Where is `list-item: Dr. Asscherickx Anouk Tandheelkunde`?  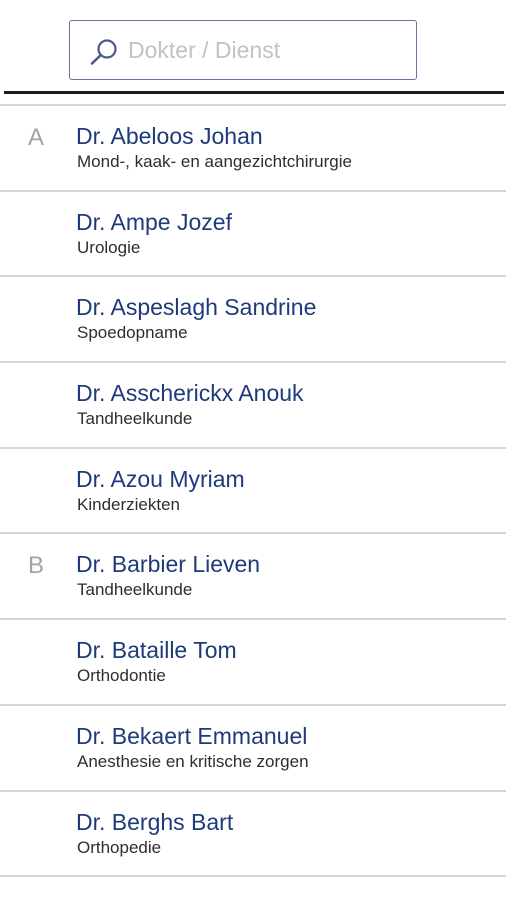 list-item: Dr. Asscherickx Anouk Tandheelkunde is located at coordinates (253, 406).